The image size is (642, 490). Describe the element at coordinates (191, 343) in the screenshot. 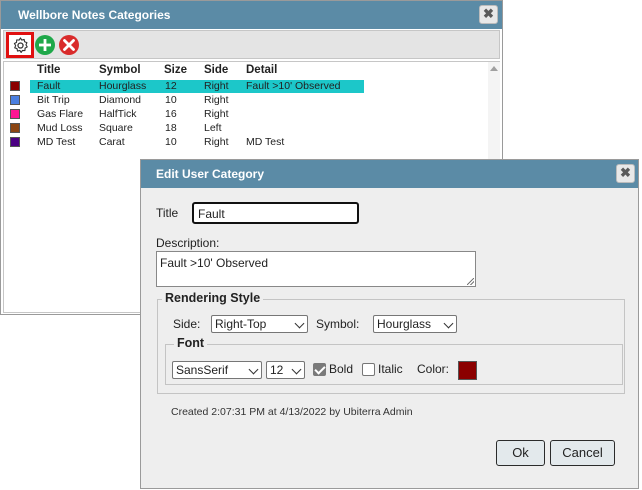

I see `font-legend: Font` at that location.